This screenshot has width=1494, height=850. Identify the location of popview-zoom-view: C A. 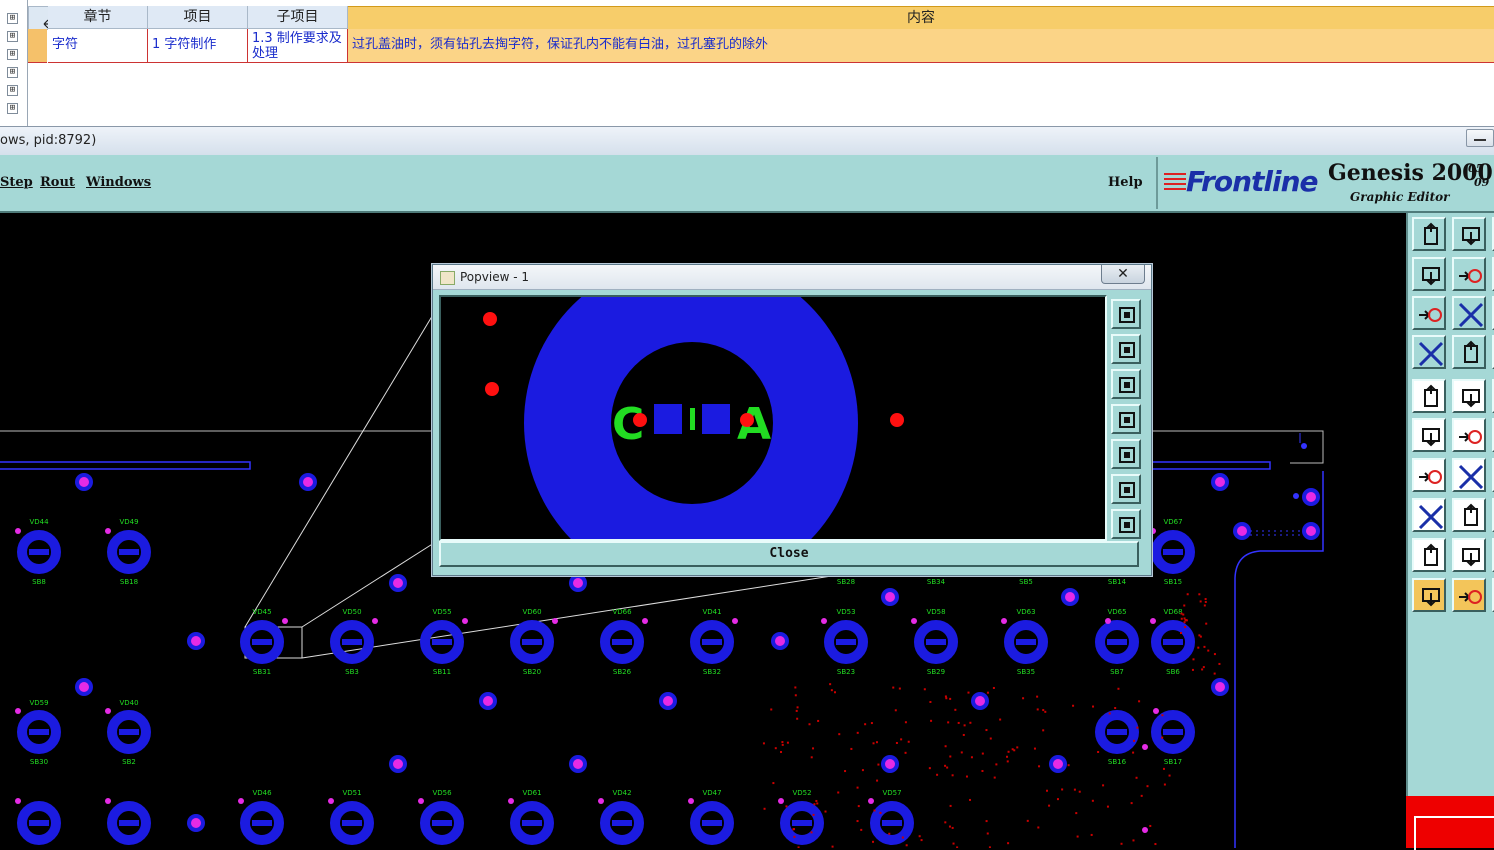
(773, 418).